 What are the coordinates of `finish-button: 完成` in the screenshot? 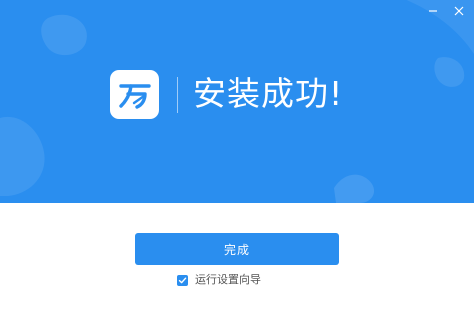 It's located at (237, 249).